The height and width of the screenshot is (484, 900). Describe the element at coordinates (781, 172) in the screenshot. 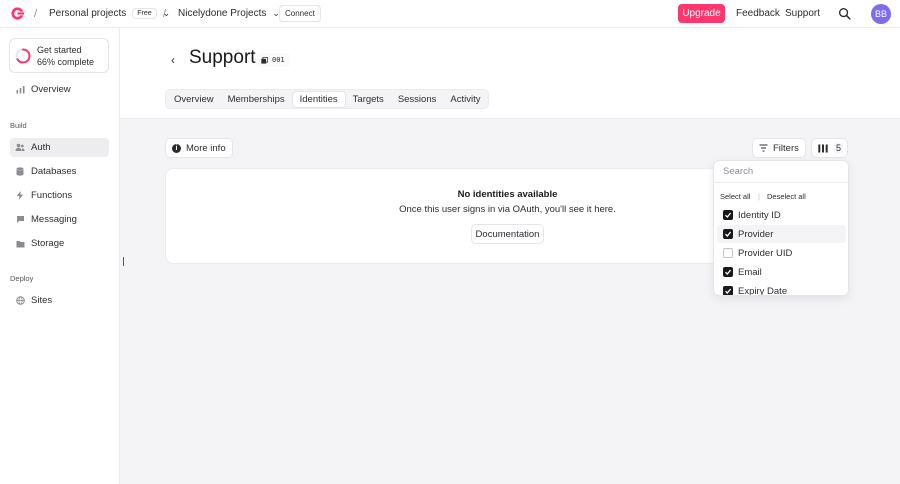

I see `columns-search-input` at that location.